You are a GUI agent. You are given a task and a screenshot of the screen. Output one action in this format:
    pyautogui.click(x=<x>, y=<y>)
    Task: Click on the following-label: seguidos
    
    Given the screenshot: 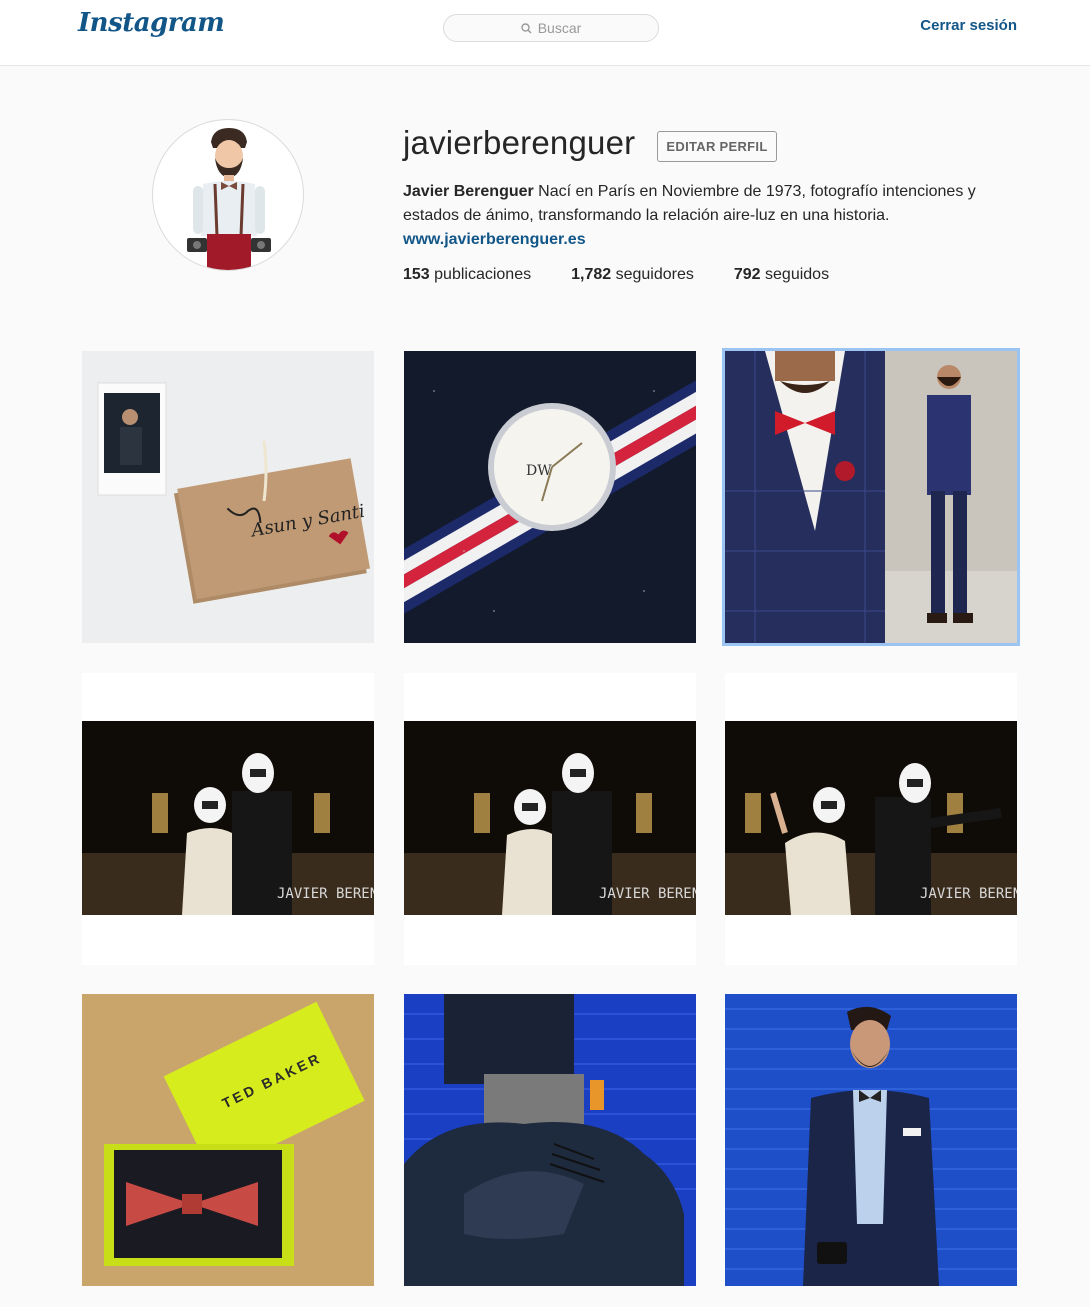 What is the action you would take?
    pyautogui.click(x=795, y=274)
    